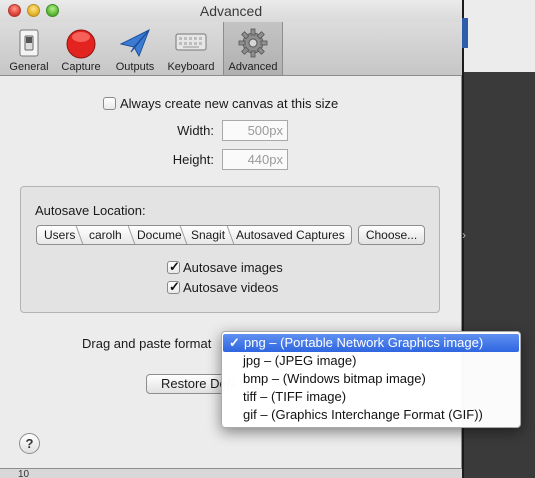  I want to click on tab-outputs: Outputs, so click(135, 49).